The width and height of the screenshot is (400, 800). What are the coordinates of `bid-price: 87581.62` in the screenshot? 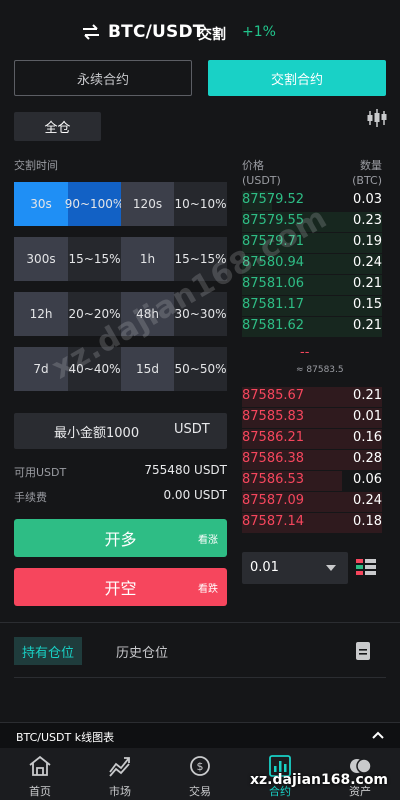 It's located at (273, 325).